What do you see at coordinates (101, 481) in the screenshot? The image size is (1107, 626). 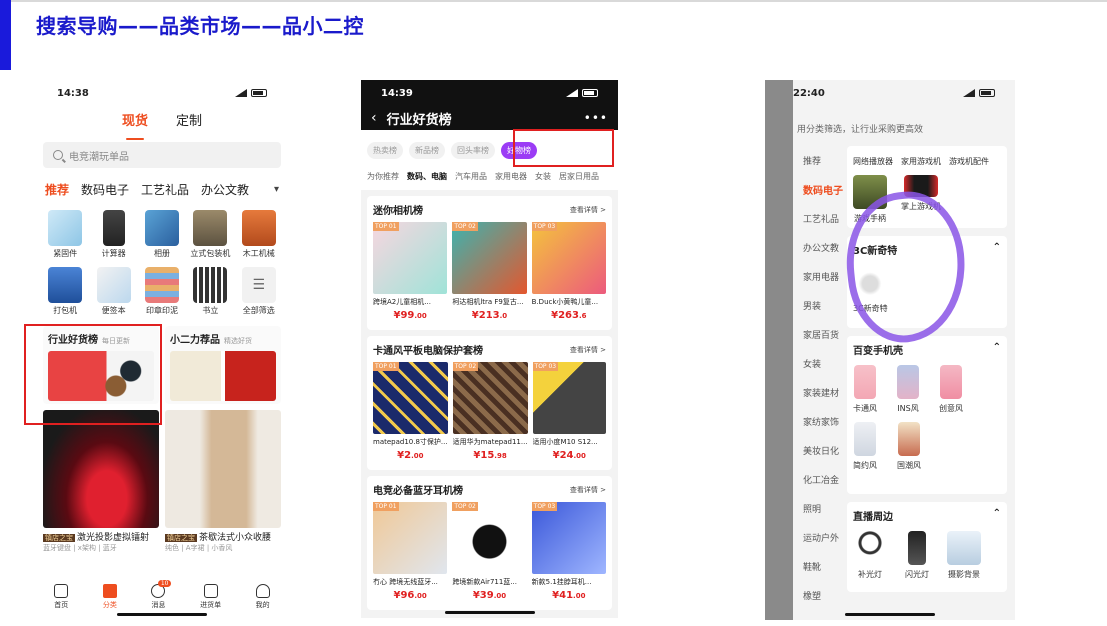 I see `product-card: 镇店之宝 激光投影虚拟镭射 蓝牙键盘 | x架构 | 蓝牙` at bounding box center [101, 481].